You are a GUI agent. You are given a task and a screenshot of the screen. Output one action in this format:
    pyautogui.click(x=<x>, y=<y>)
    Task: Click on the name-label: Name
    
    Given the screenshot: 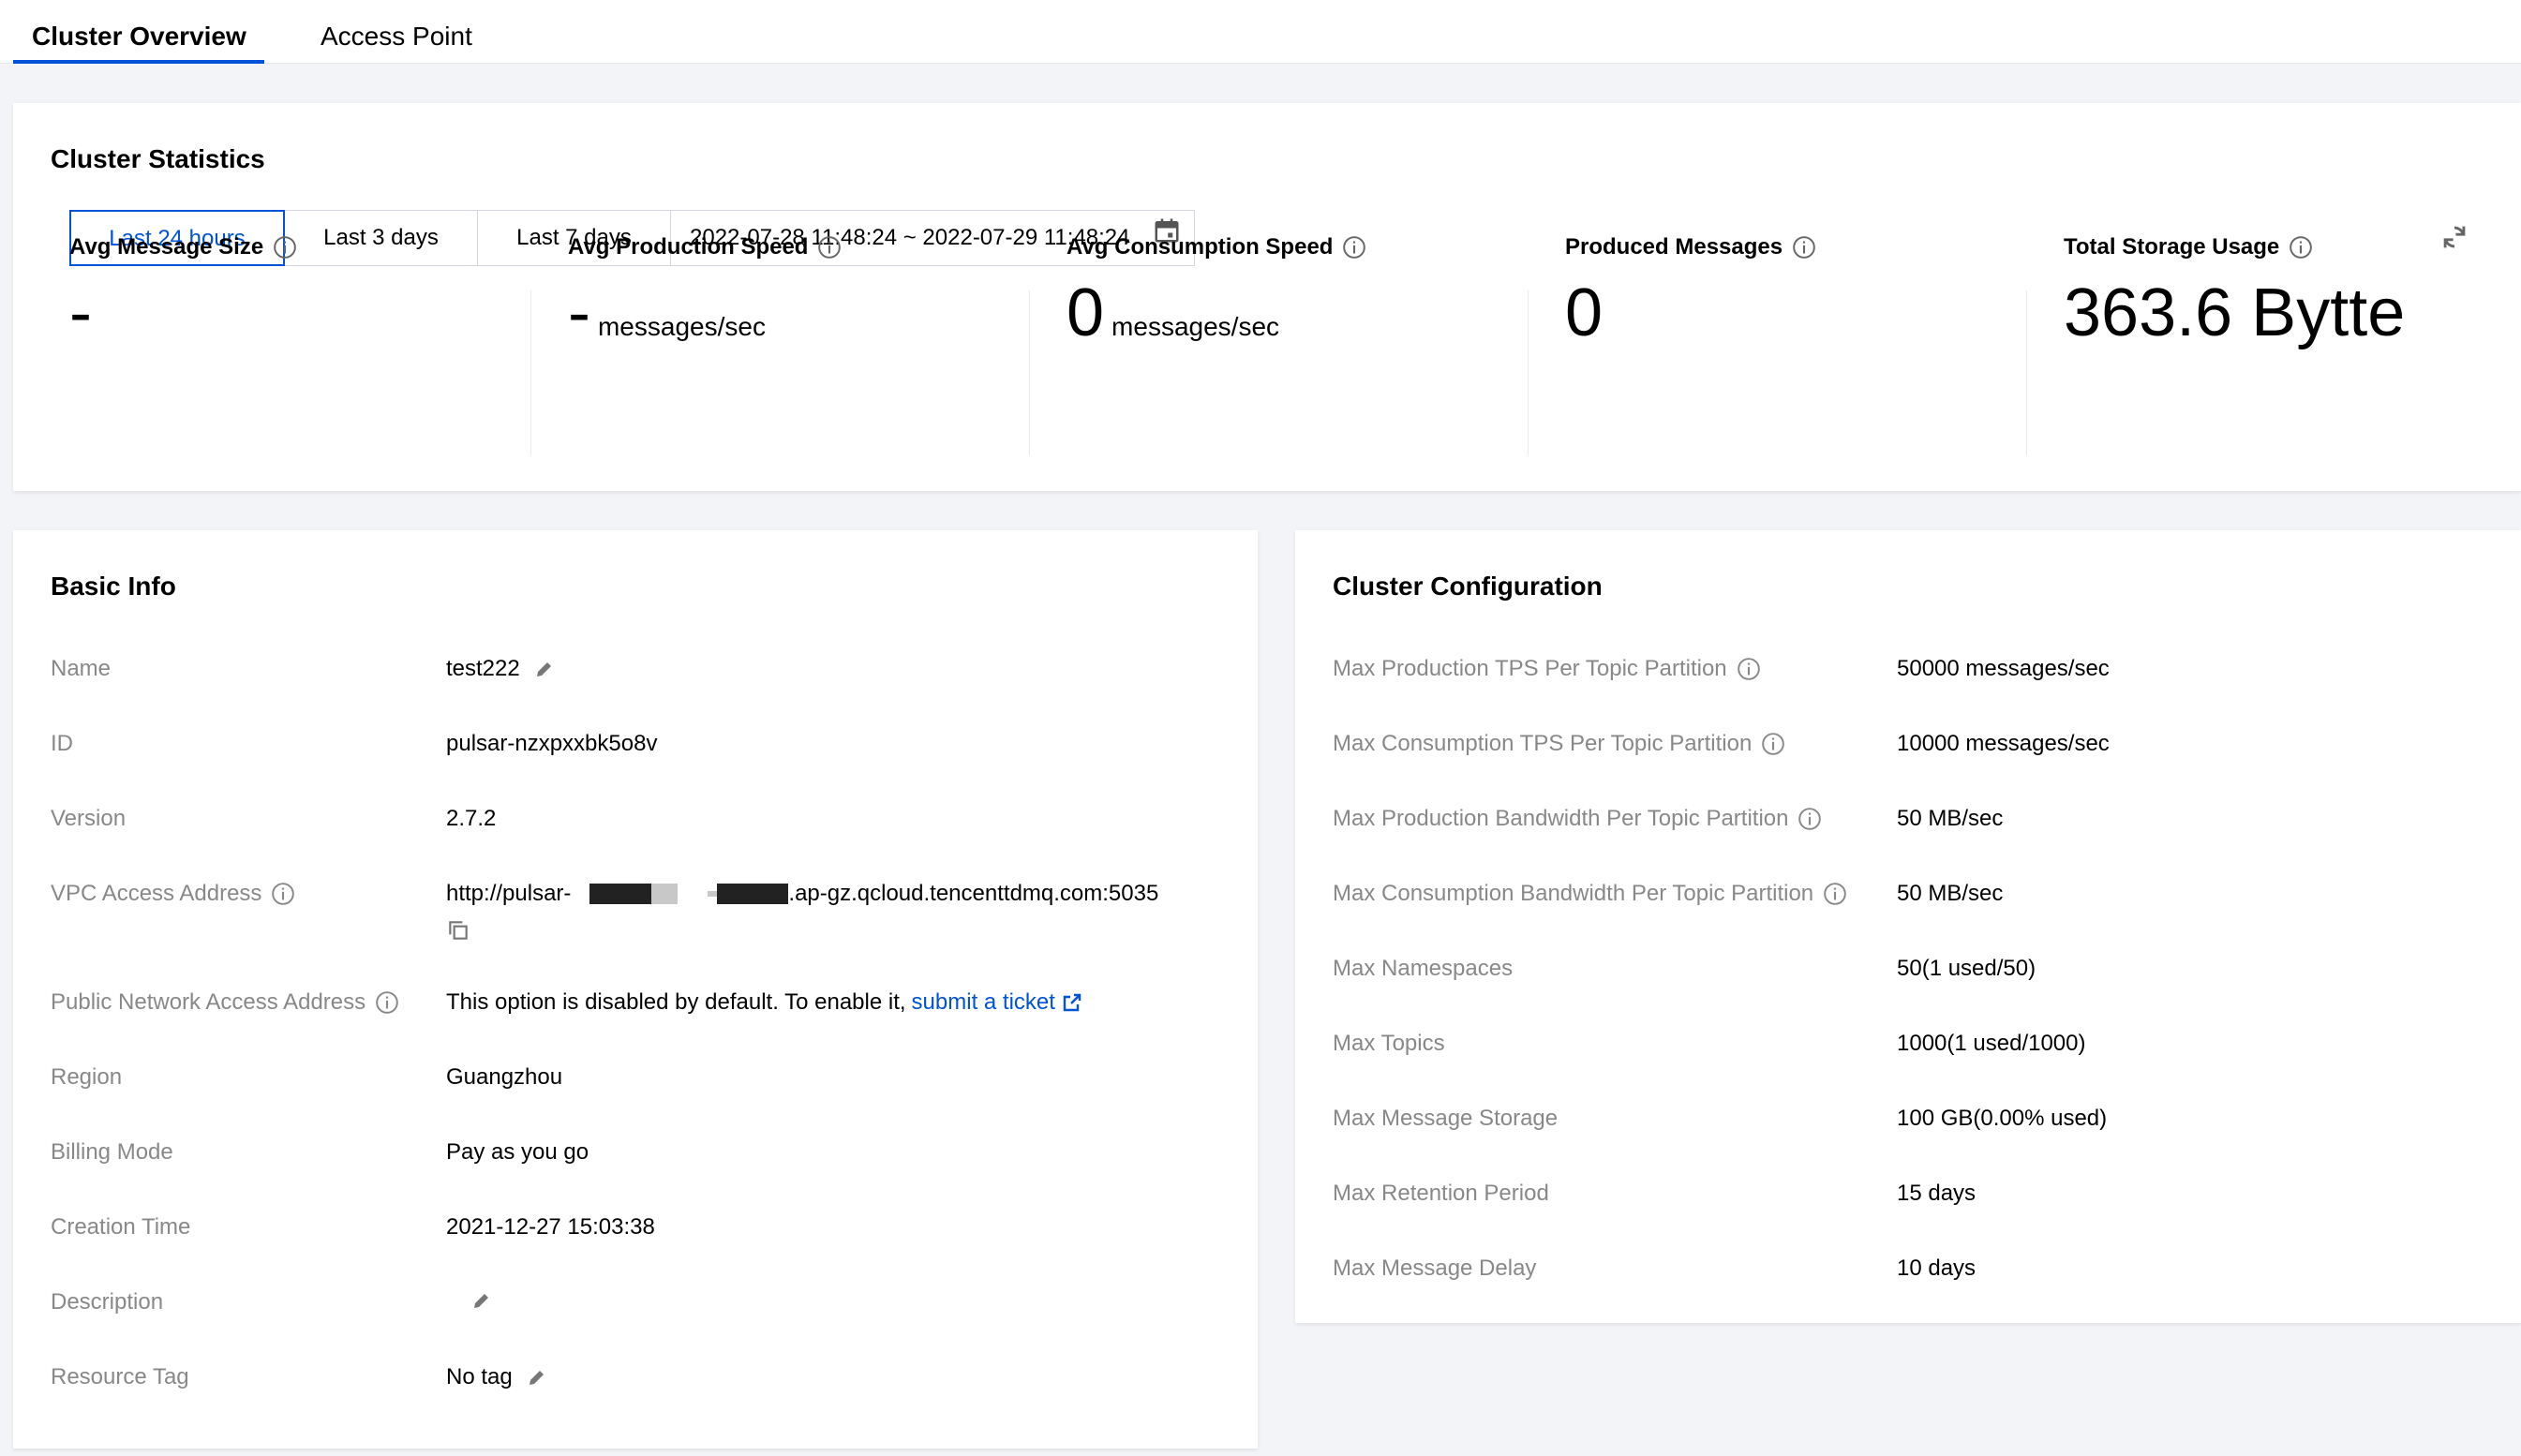 What is the action you would take?
    pyautogui.click(x=81, y=668)
    